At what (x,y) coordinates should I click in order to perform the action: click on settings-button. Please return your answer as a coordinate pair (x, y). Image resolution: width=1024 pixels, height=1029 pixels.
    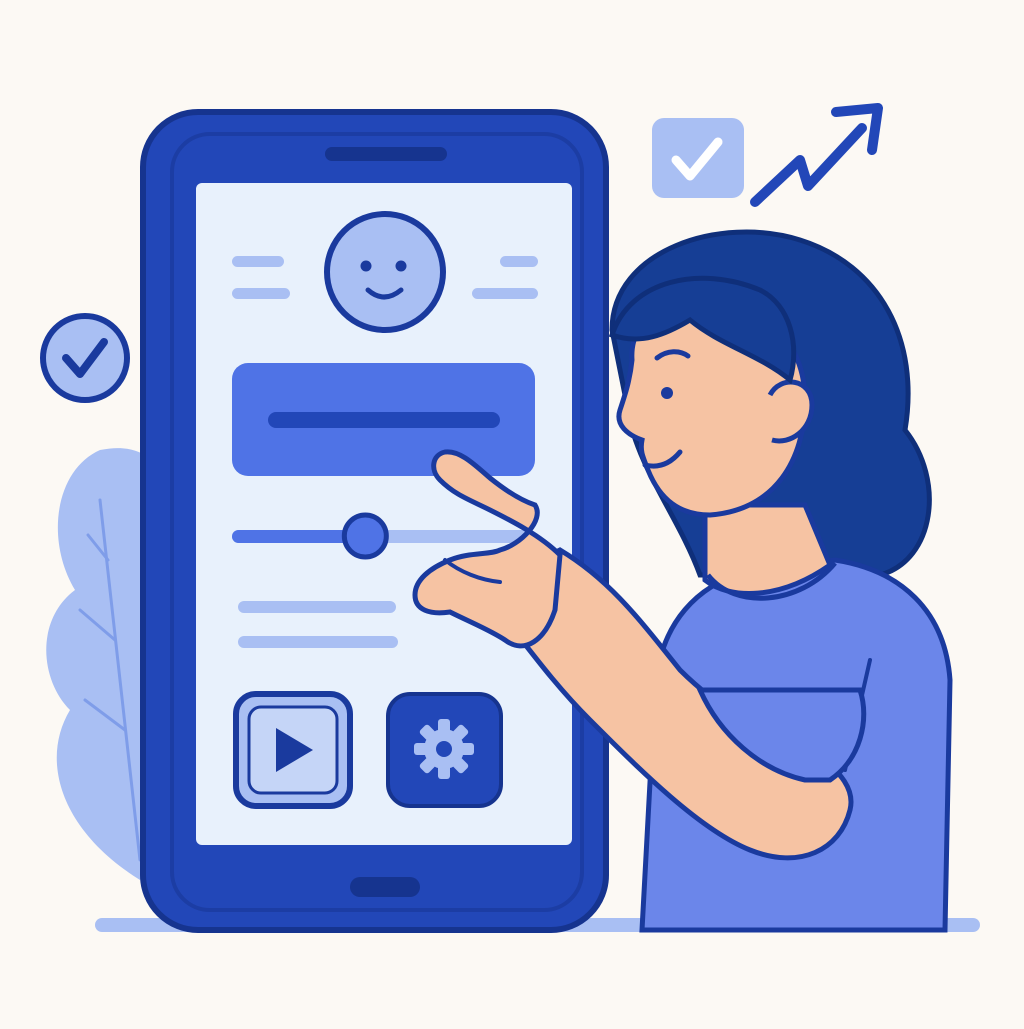
    Looking at the image, I should click on (444, 750).